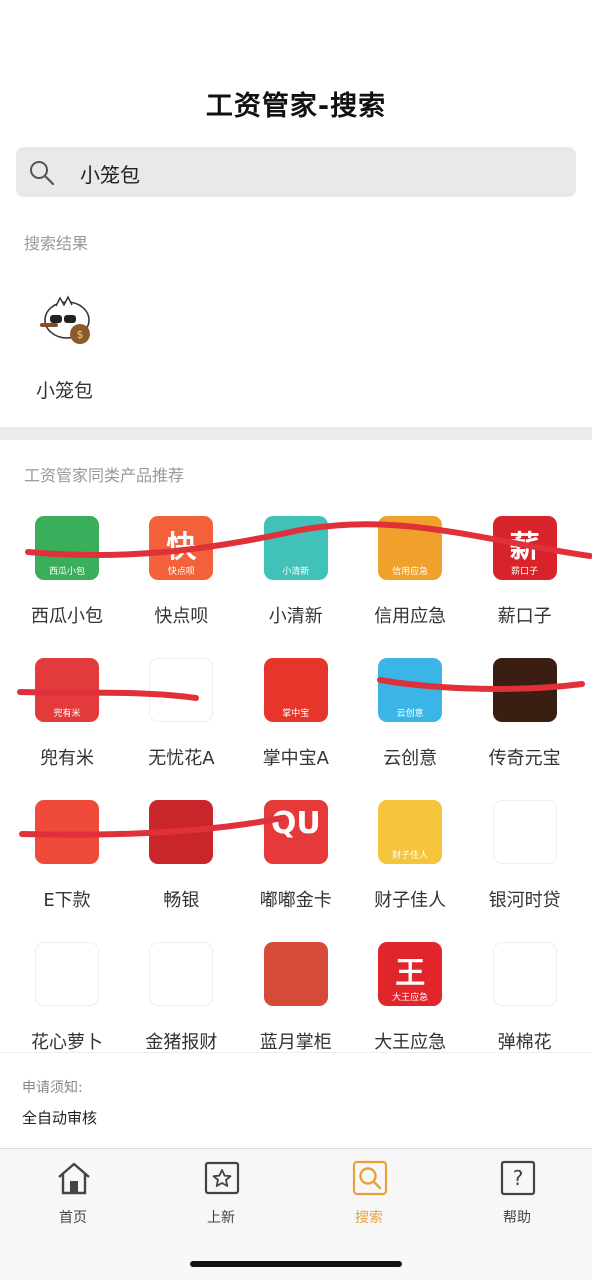 The image size is (592, 1280). I want to click on app-name: 小清新, so click(295, 616).